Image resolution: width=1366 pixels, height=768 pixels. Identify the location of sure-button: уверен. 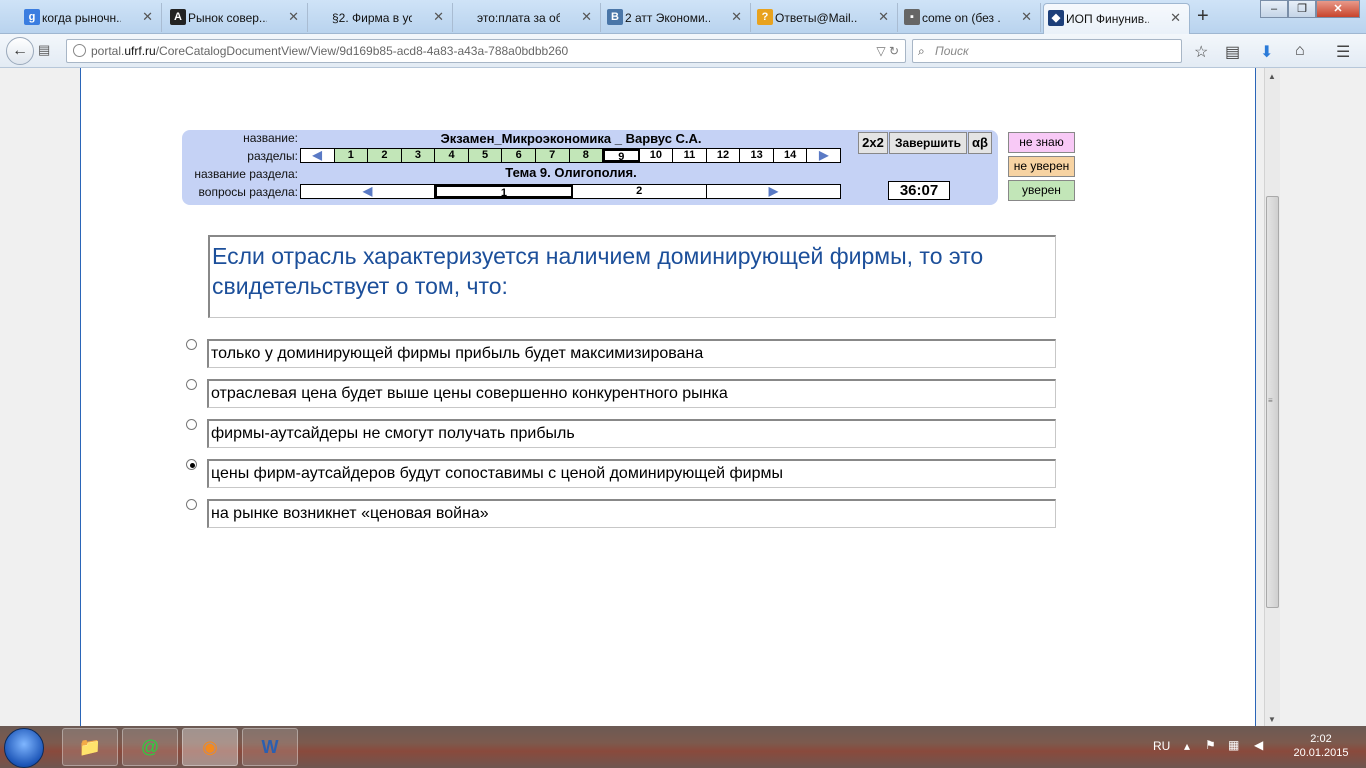
(1041, 190).